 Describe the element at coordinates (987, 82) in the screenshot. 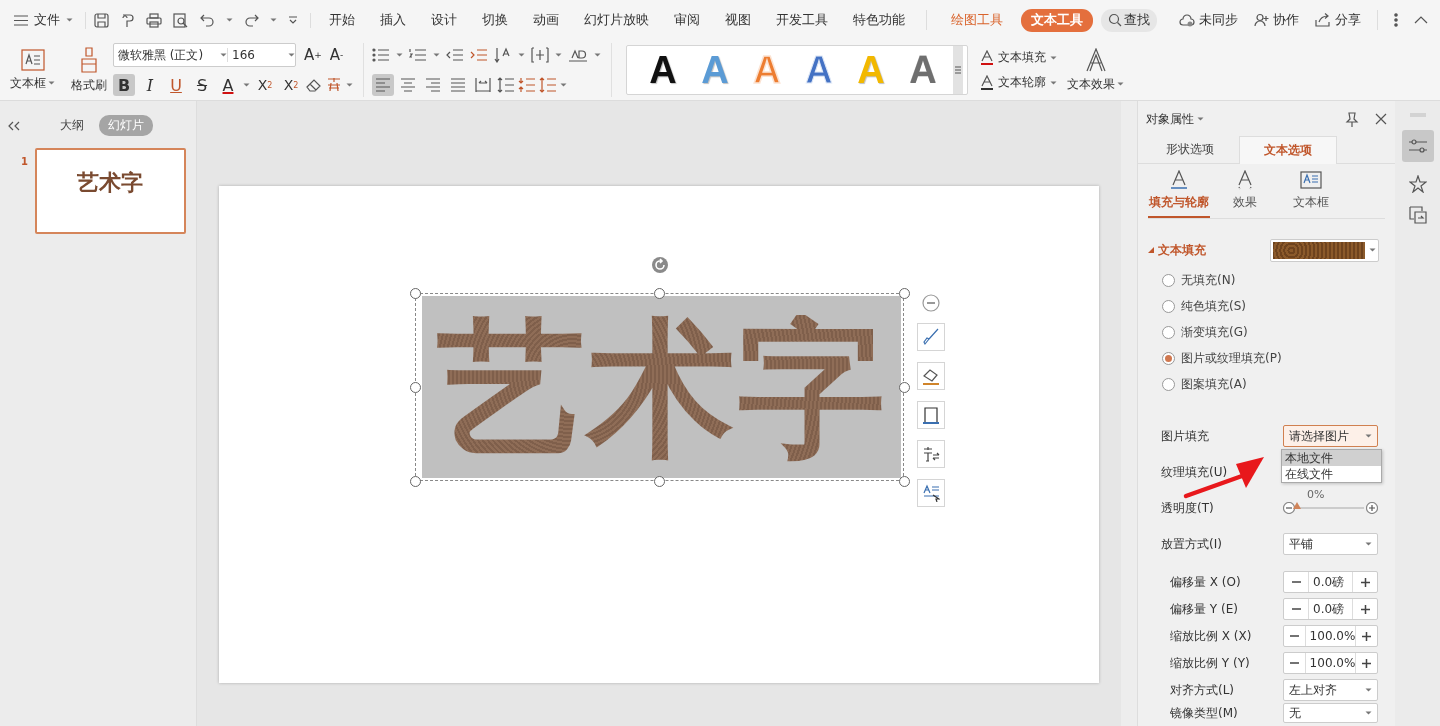

I see `text-outline-icon` at that location.